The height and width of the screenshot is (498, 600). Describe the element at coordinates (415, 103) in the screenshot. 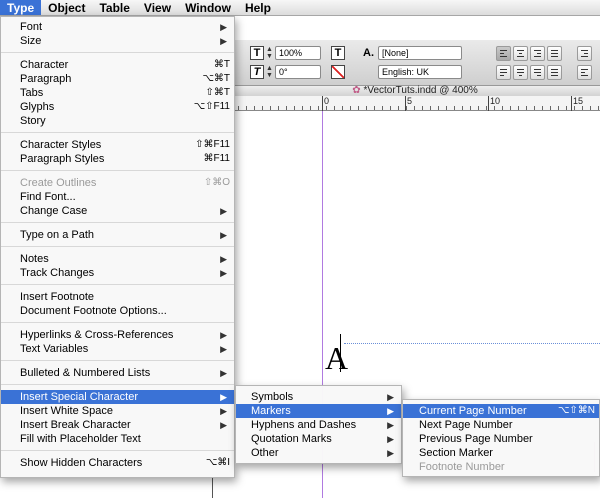

I see `horizontal-ruler: 0 5 10 15` at that location.